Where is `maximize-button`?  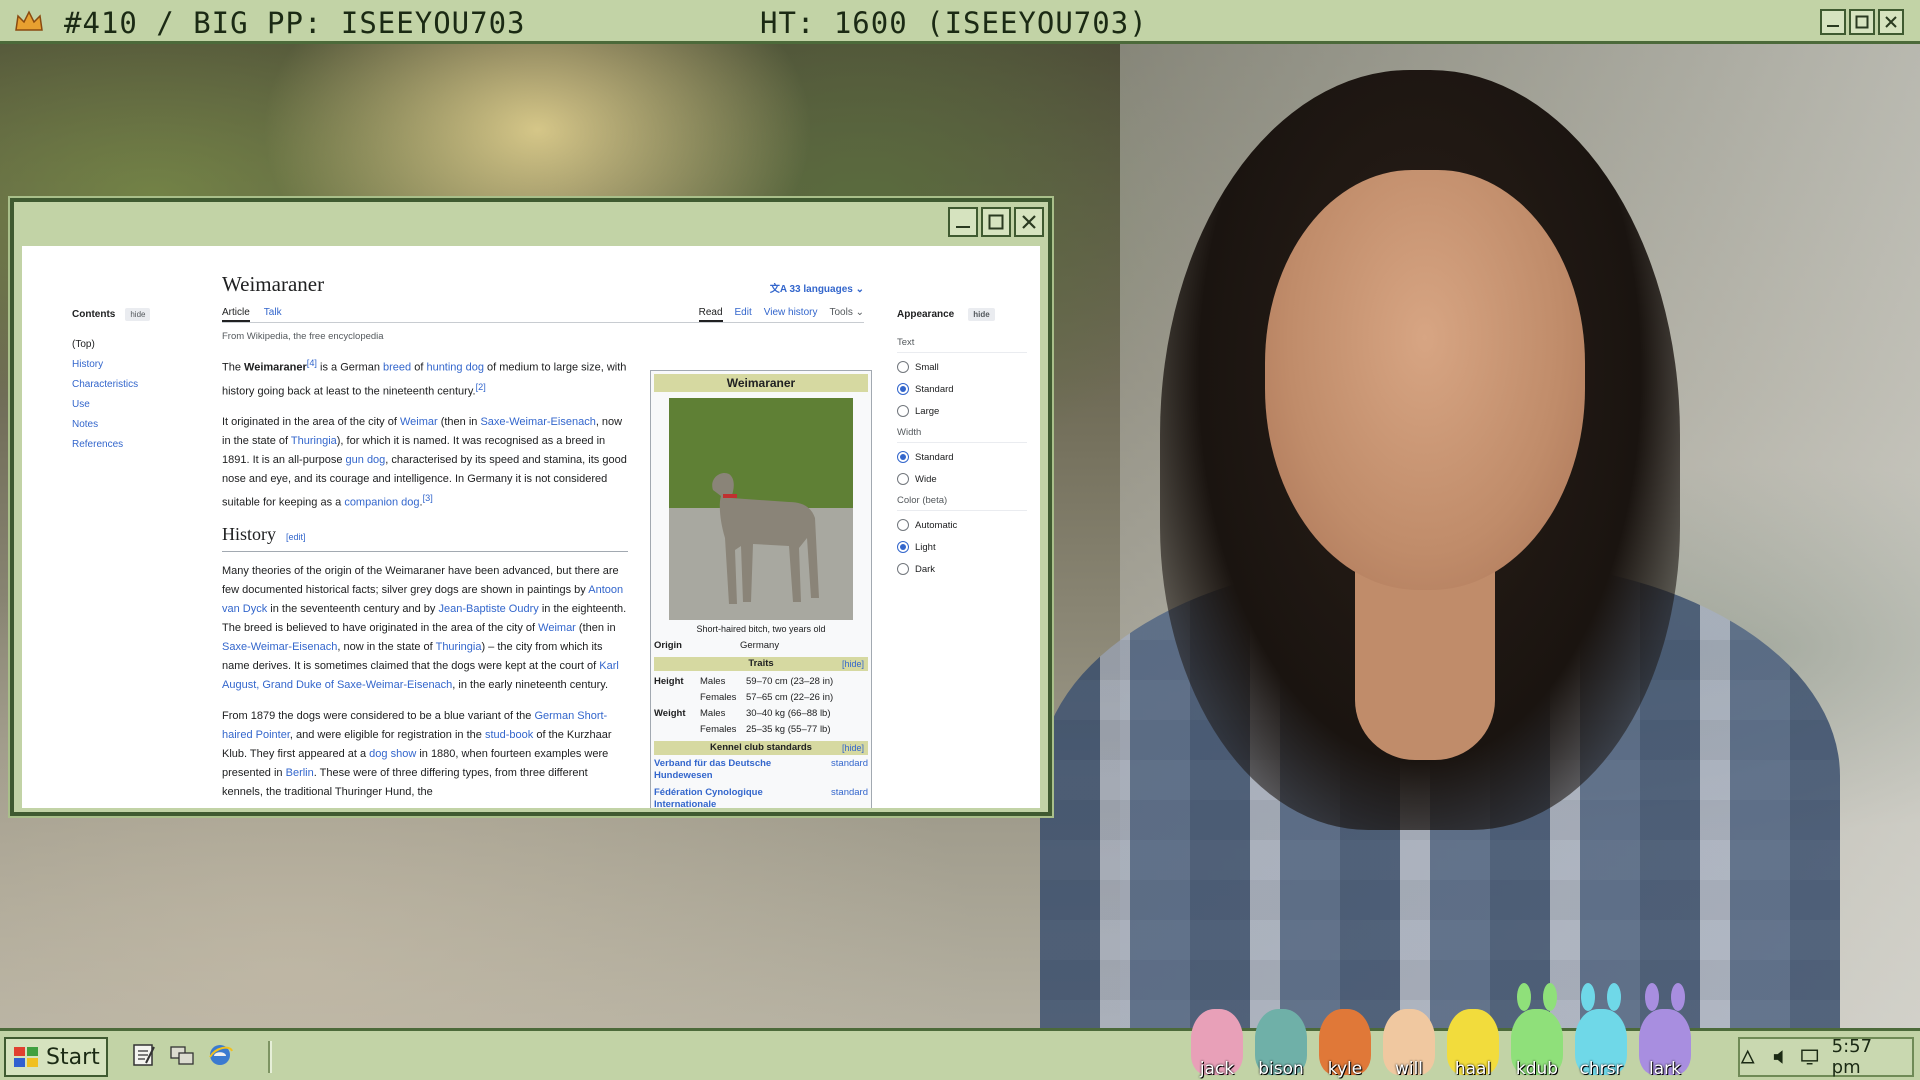
maximize-button is located at coordinates (1862, 22).